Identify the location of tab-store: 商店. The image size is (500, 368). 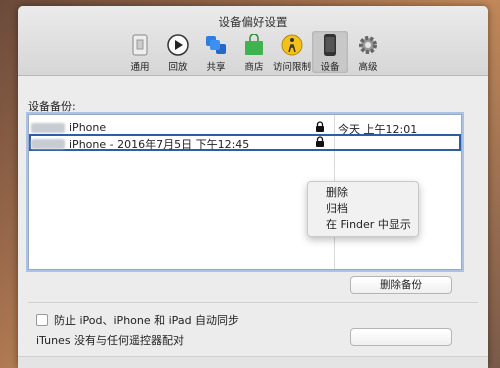
(254, 52).